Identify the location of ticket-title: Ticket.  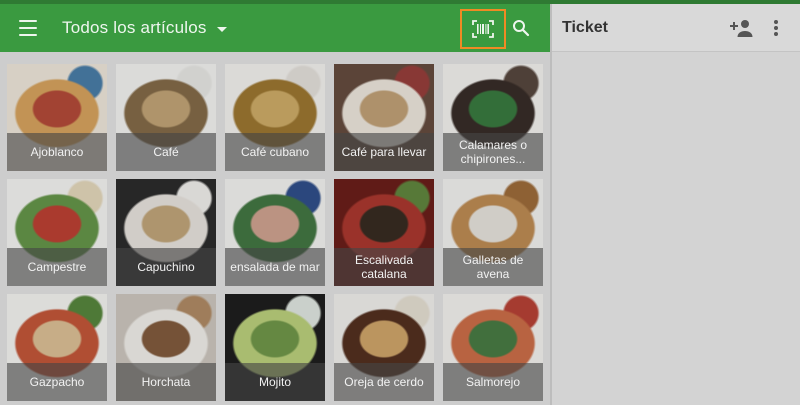
(585, 27).